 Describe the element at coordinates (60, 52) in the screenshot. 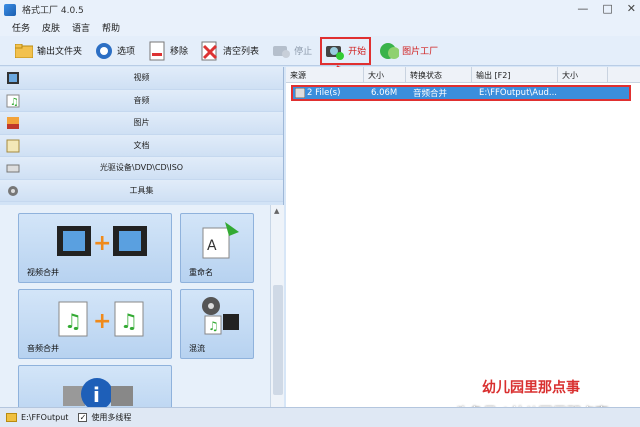

I see `output-folder-label: 输出文件夹` at that location.